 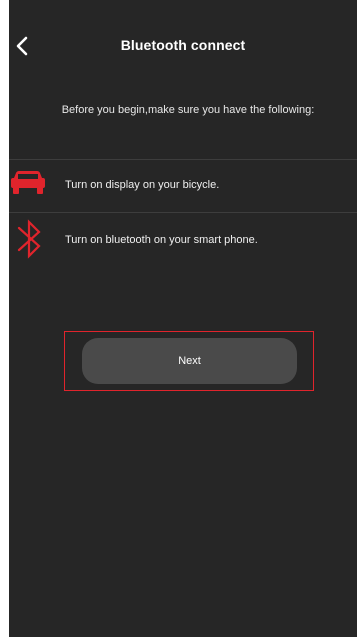 I want to click on highlight-box: Next, so click(x=189, y=361).